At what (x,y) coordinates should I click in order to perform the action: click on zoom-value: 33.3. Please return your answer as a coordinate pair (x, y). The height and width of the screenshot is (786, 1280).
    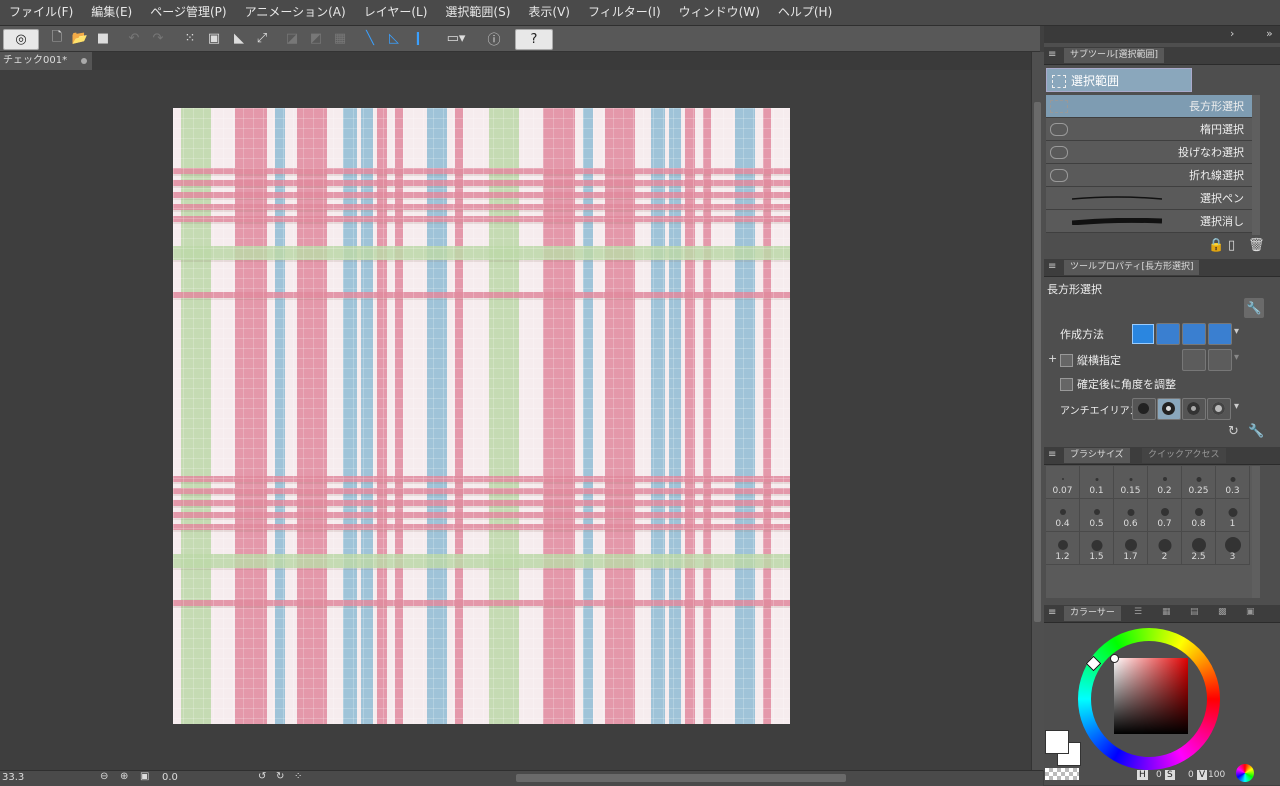
    Looking at the image, I should click on (13, 777).